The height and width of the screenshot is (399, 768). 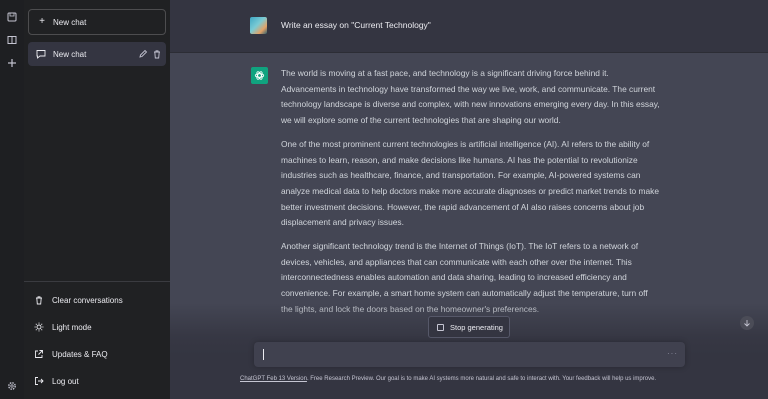 I want to click on save-icon, so click(x=12, y=17).